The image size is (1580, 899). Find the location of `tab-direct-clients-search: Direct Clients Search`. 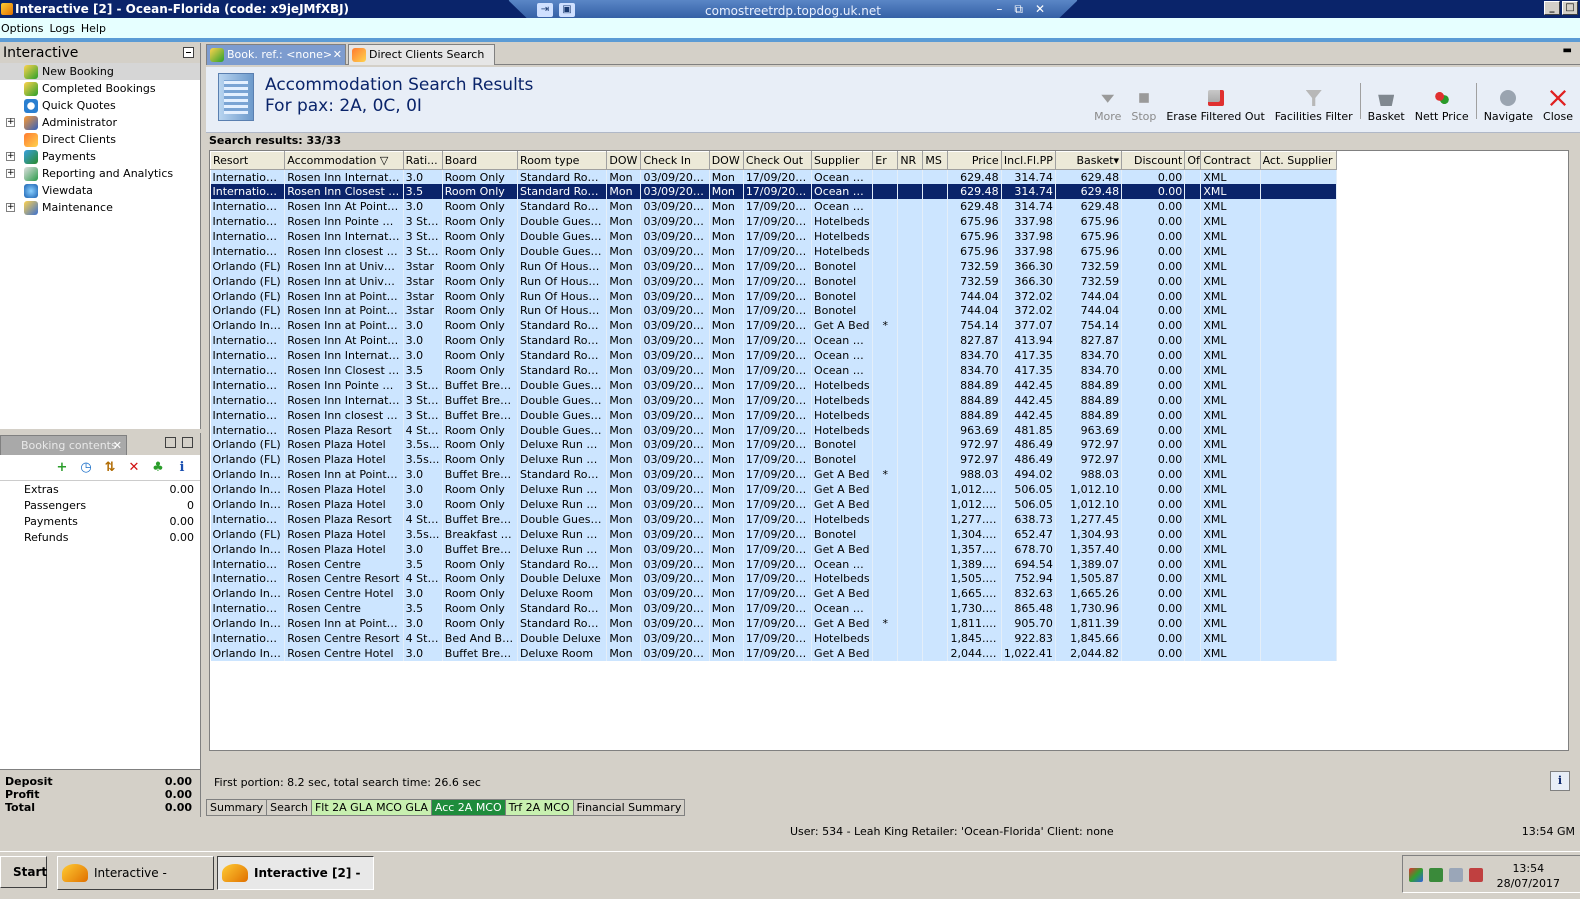

tab-direct-clients-search: Direct Clients Search is located at coordinates (421, 54).